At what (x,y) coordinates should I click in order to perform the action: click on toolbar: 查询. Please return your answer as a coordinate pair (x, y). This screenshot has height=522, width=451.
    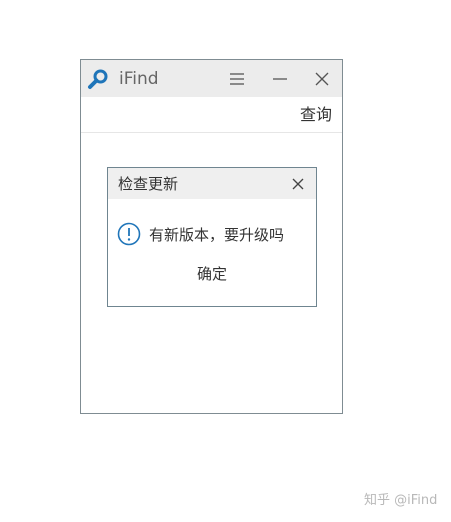
    Looking at the image, I should click on (211, 115).